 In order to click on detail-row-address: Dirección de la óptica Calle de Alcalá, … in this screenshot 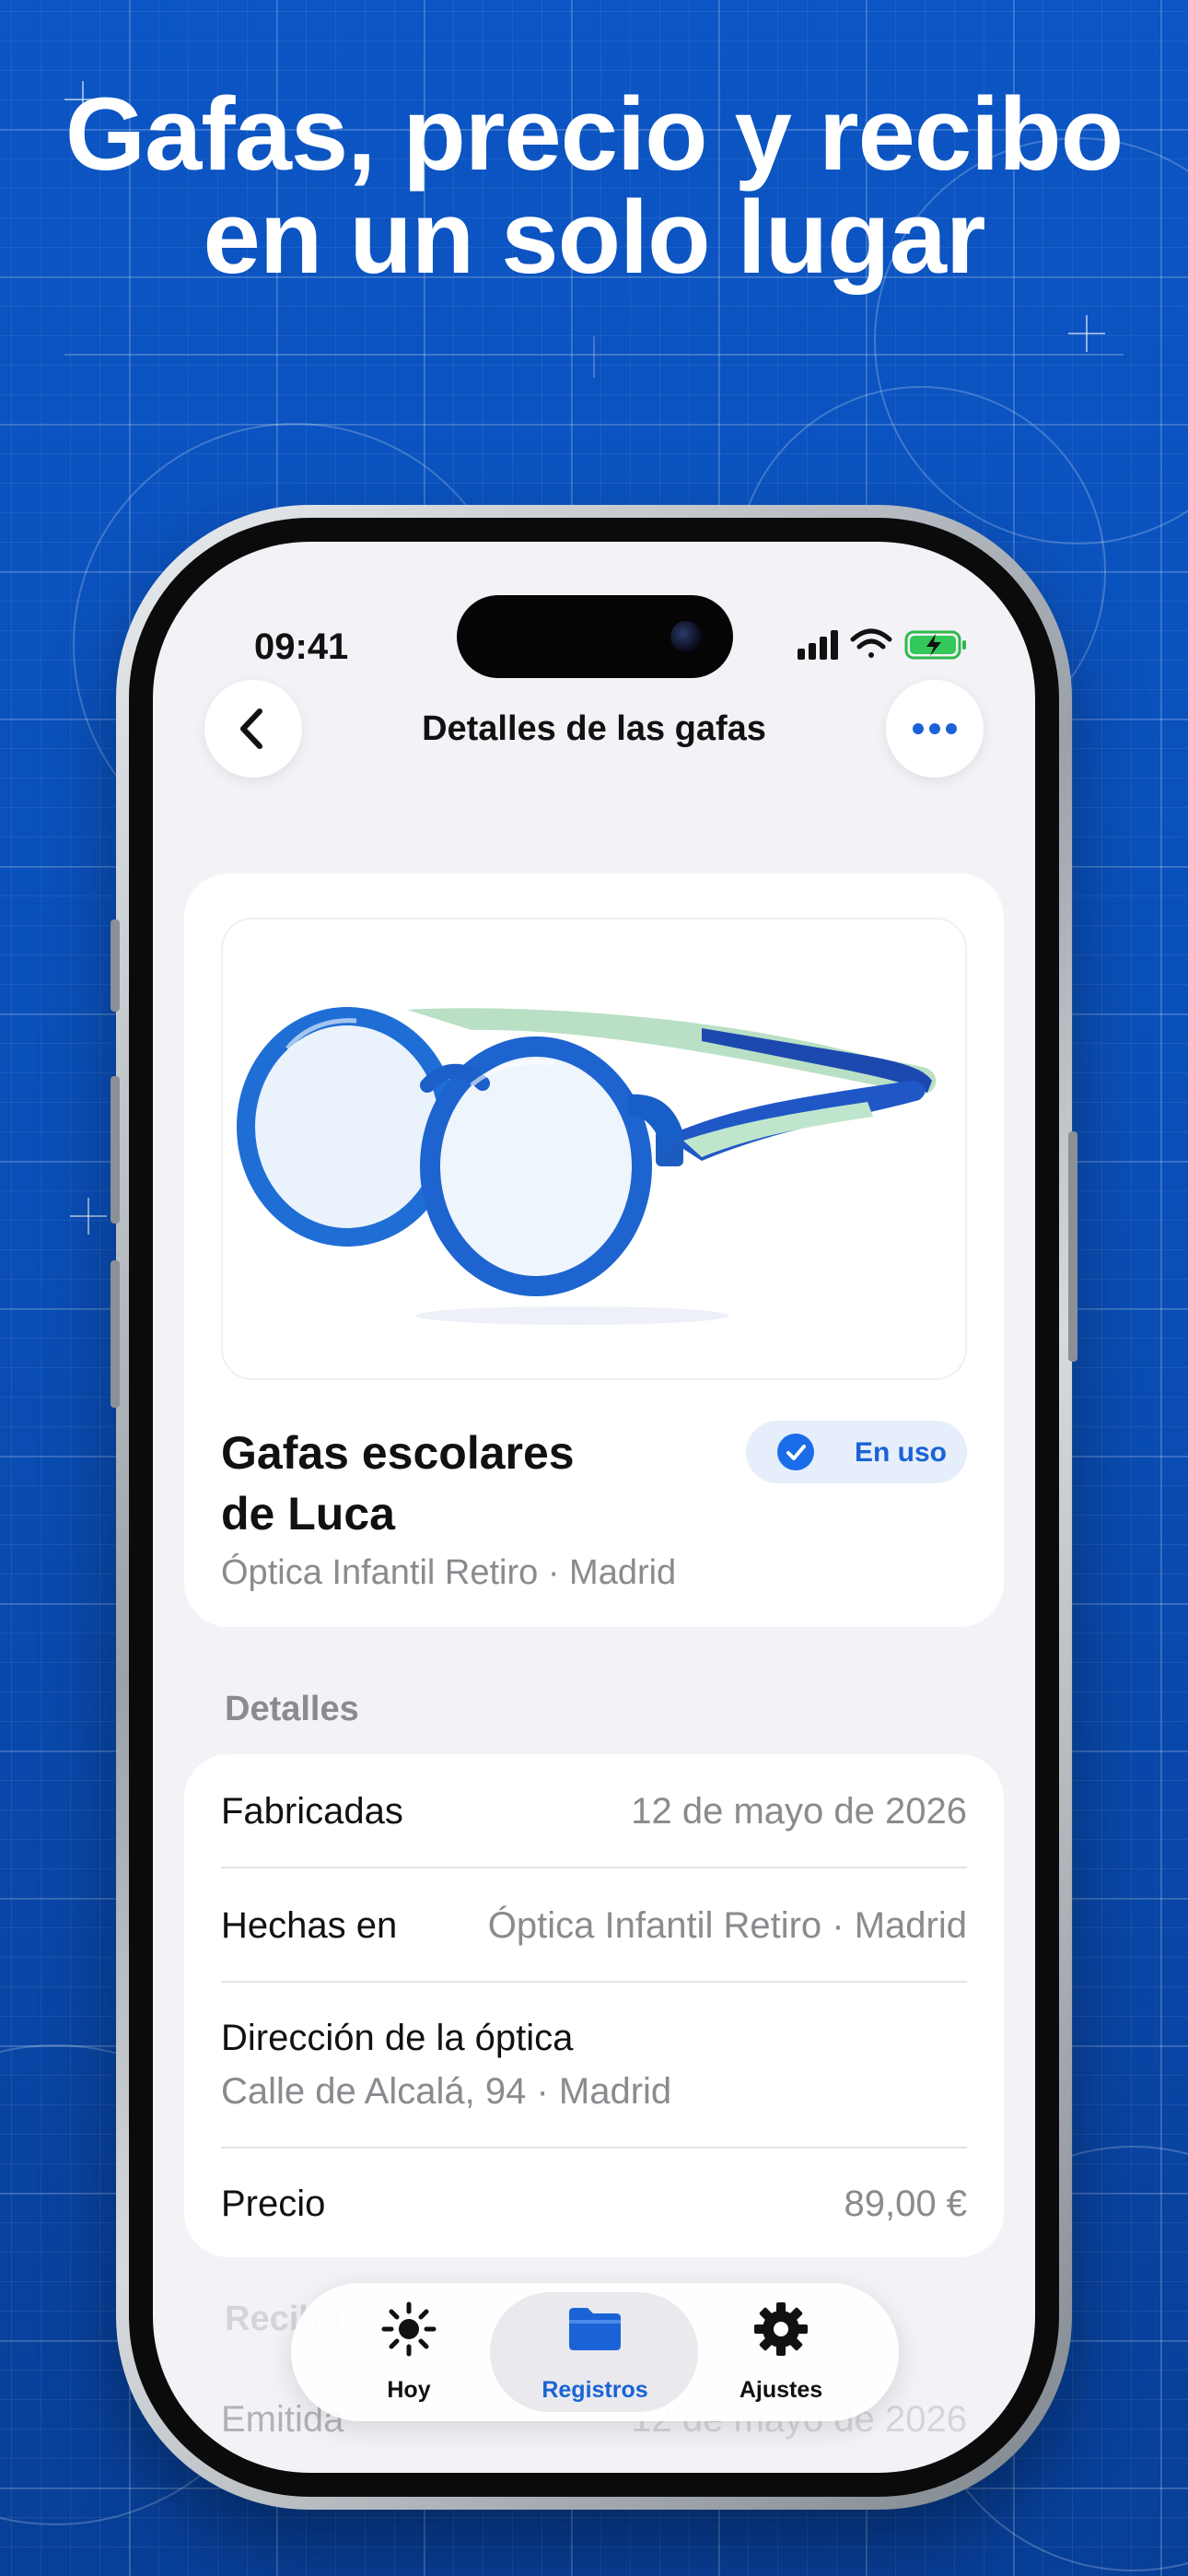, I will do `click(594, 2068)`.